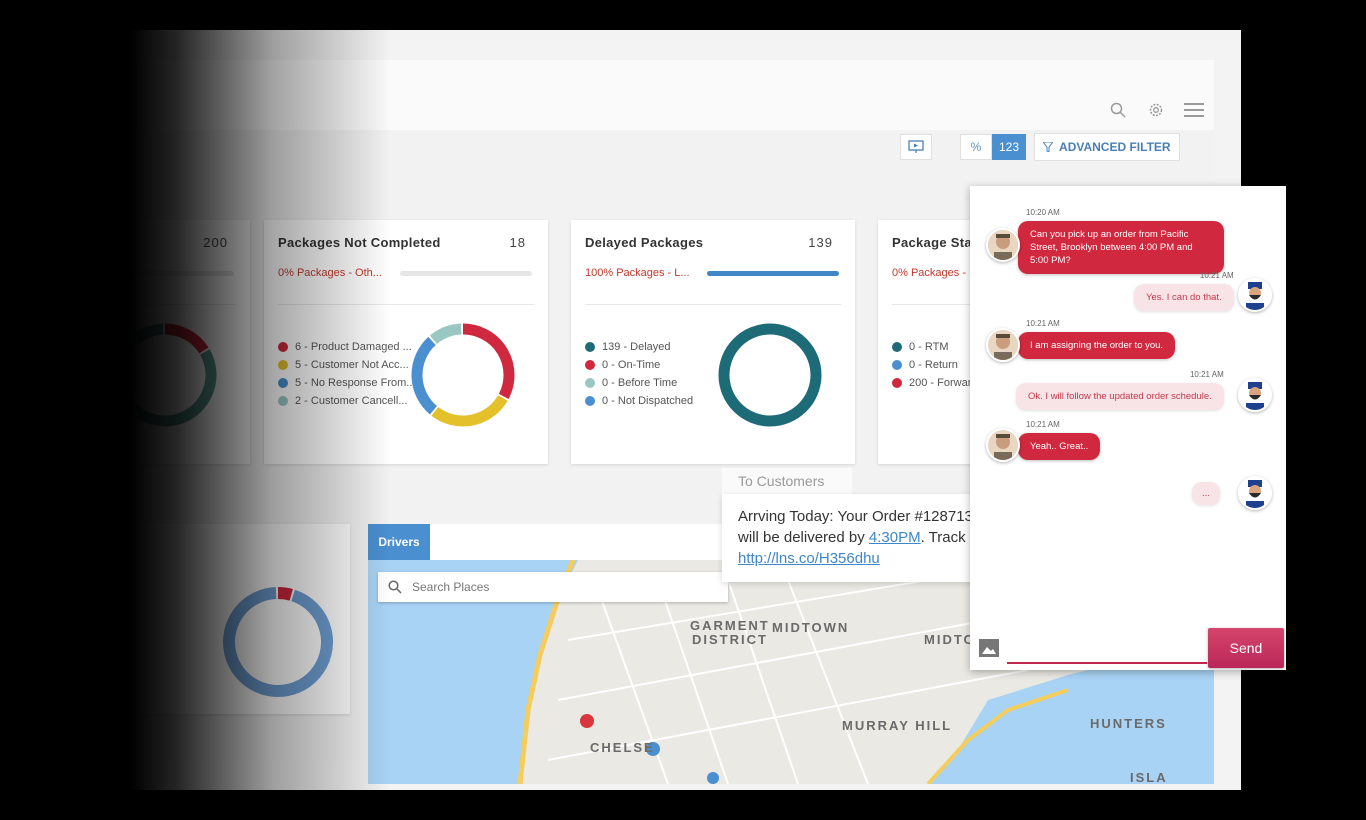 This screenshot has width=1366, height=820. Describe the element at coordinates (1194, 110) in the screenshot. I see `menu-icon` at that location.